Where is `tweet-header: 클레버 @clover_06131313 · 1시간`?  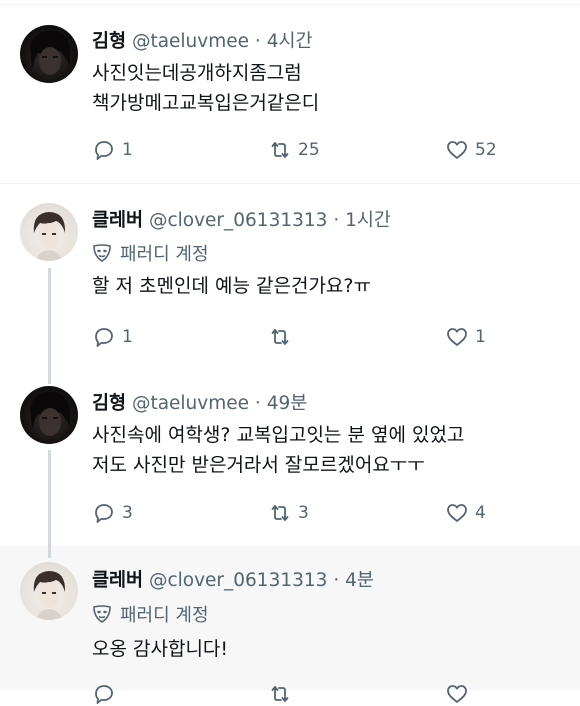
tweet-header: 클레버 @clover_06131313 · 1시간 is located at coordinates (241, 219).